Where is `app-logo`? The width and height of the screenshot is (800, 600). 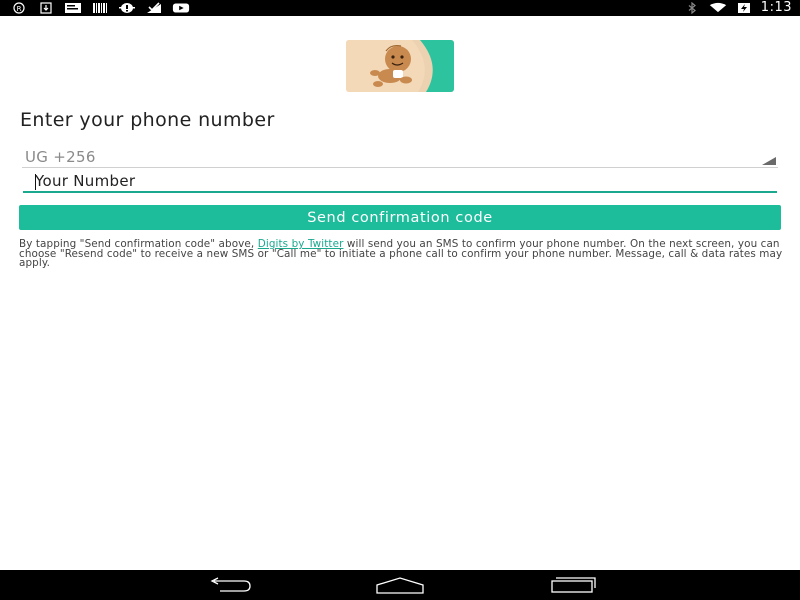 app-logo is located at coordinates (400, 66).